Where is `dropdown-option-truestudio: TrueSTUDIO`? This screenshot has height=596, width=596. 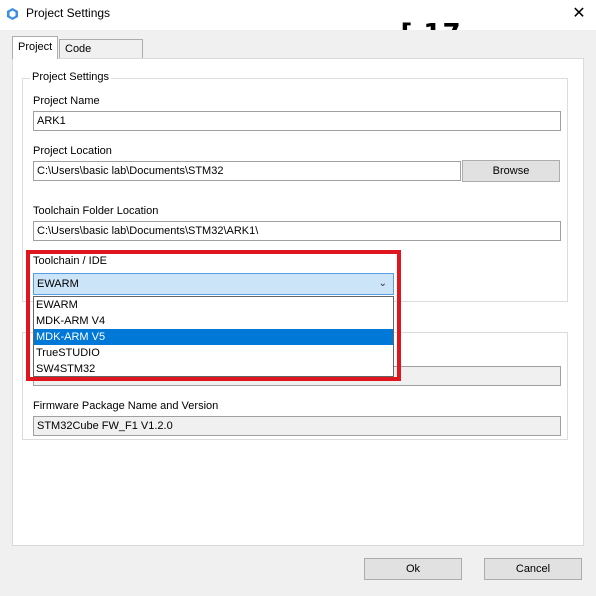
dropdown-option-truestudio: TrueSTUDIO is located at coordinates (213, 353).